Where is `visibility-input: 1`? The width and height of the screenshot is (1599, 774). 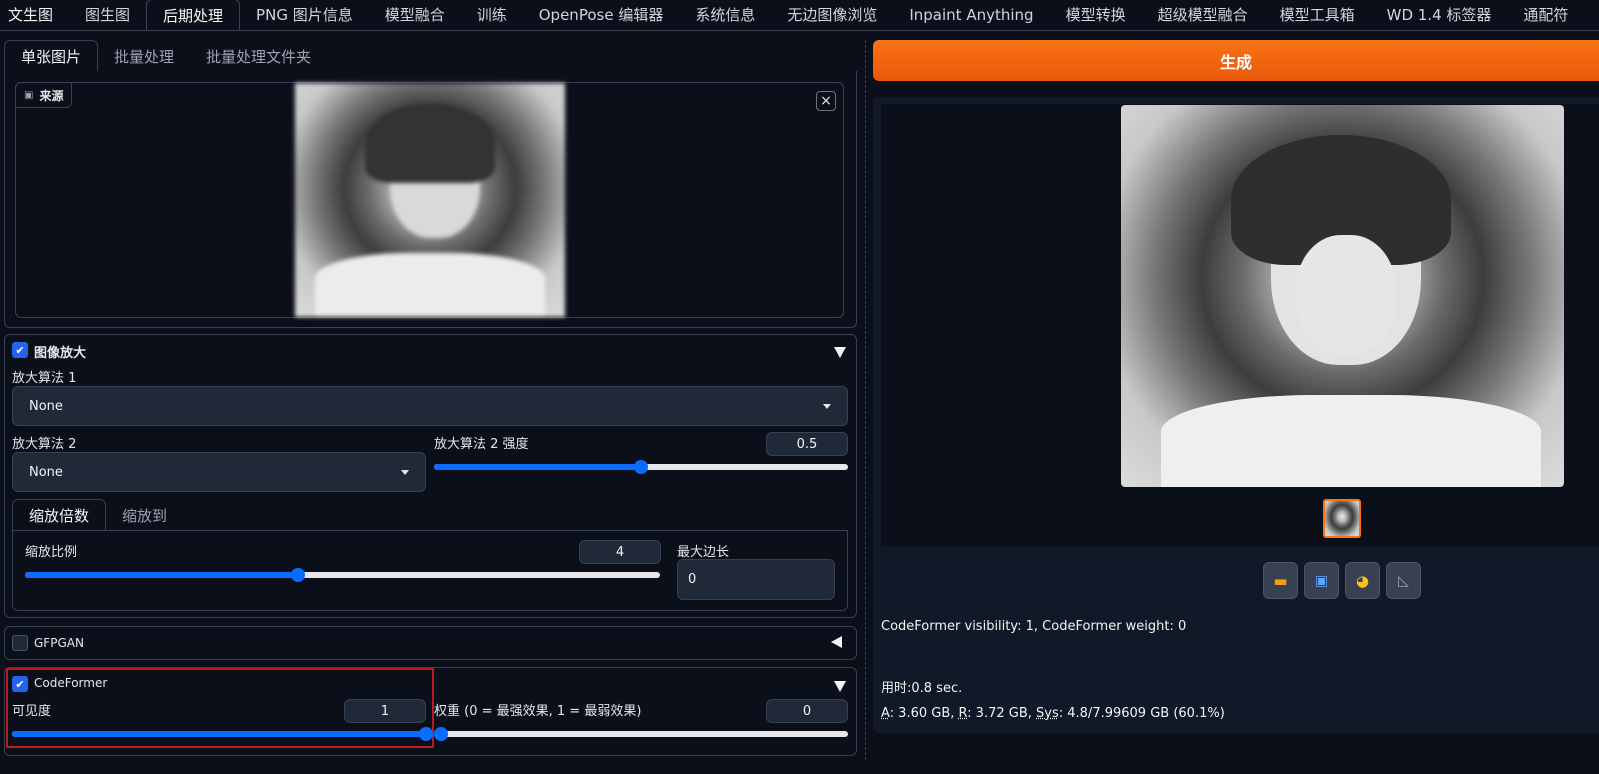
visibility-input: 1 is located at coordinates (385, 711).